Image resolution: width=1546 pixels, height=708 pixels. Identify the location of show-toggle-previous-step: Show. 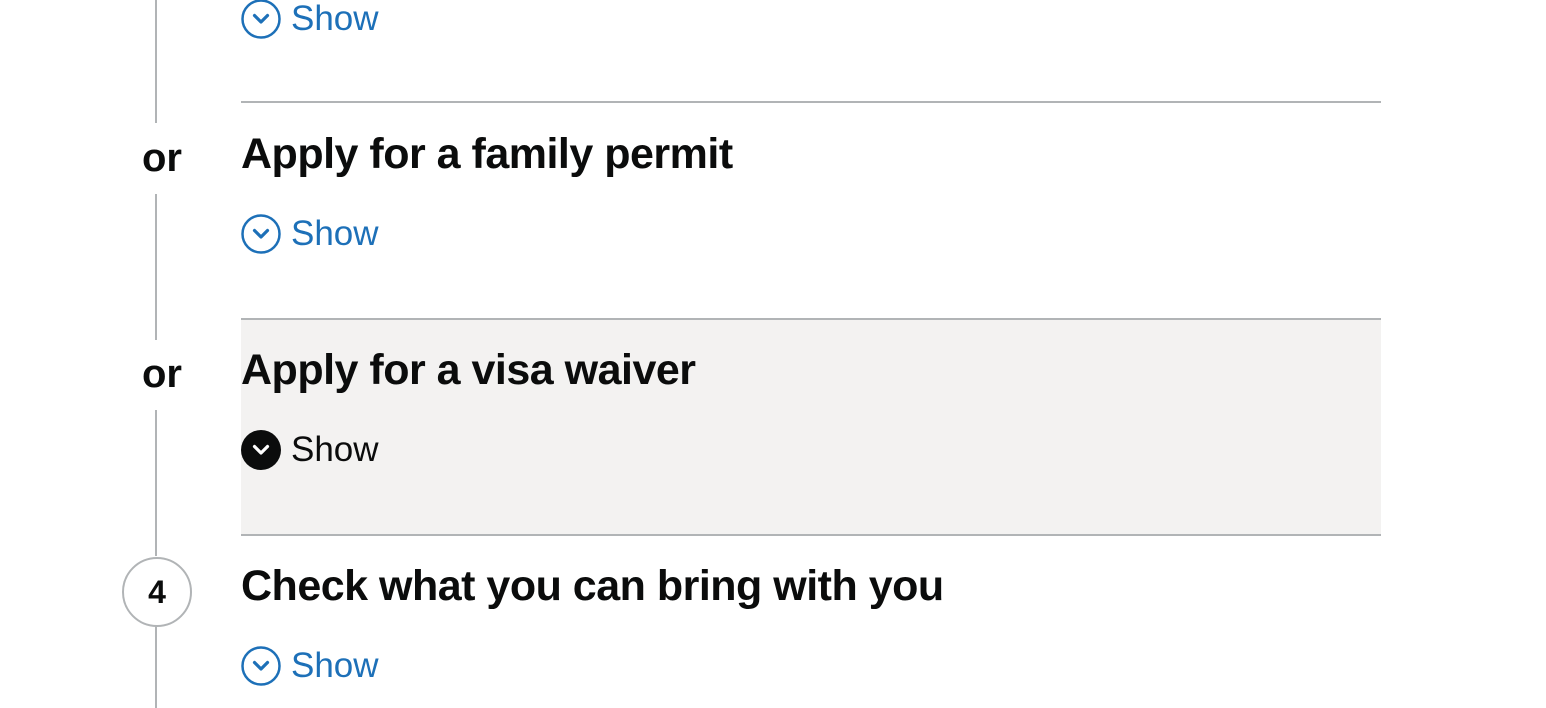
(310, 20).